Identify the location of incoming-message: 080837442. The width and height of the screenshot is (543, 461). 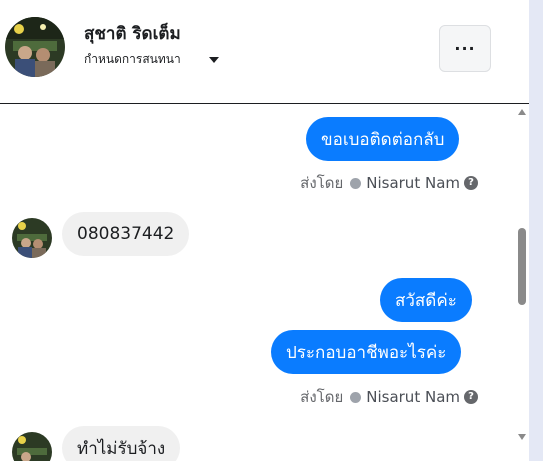
(126, 234).